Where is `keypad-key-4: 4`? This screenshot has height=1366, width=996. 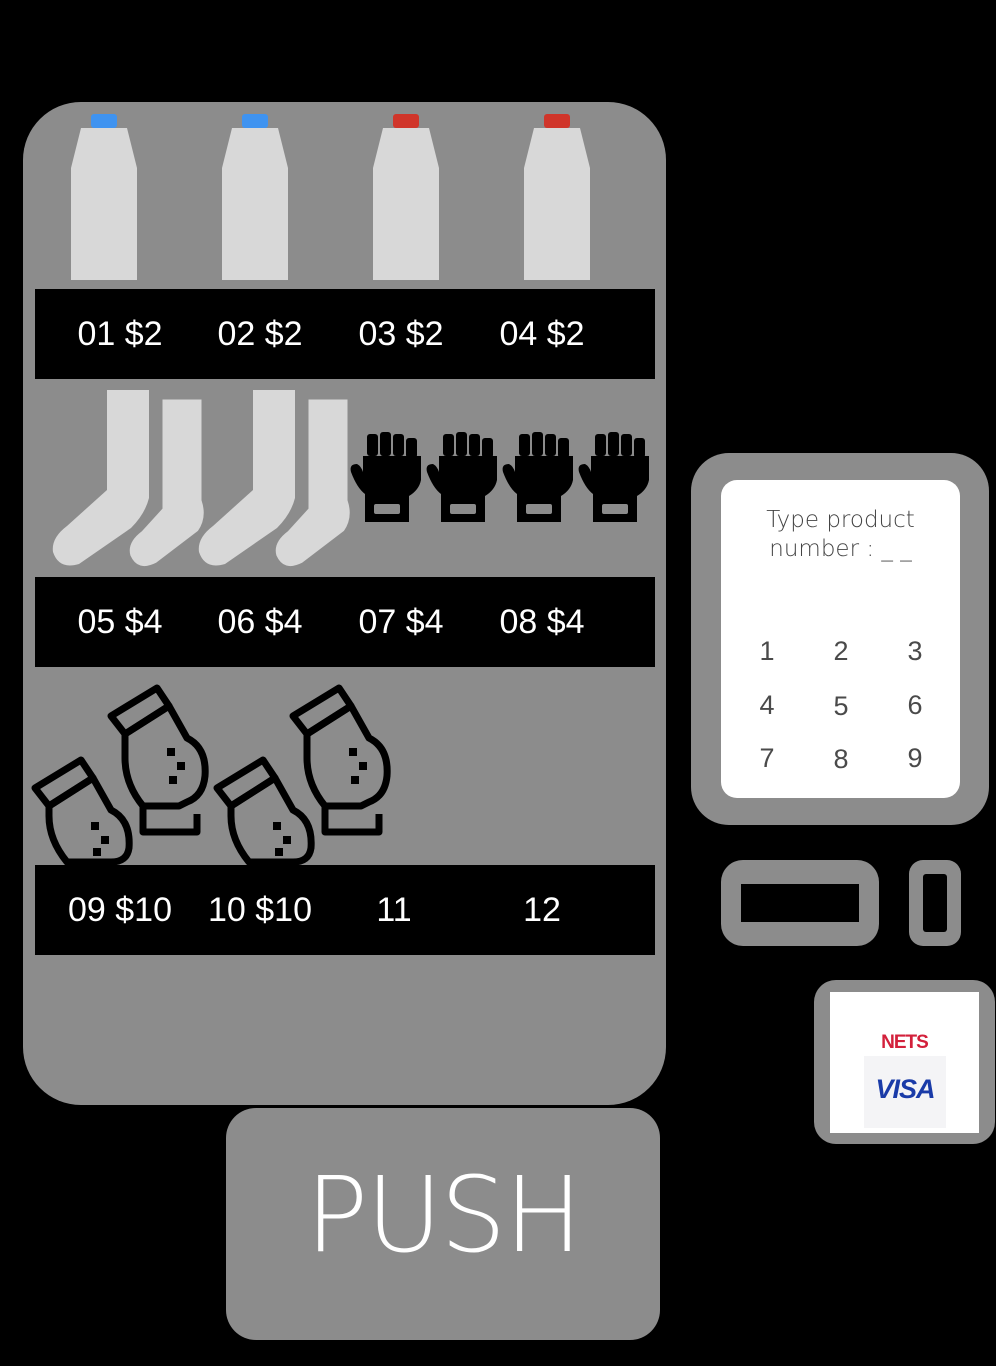
keypad-key-4: 4 is located at coordinates (767, 705).